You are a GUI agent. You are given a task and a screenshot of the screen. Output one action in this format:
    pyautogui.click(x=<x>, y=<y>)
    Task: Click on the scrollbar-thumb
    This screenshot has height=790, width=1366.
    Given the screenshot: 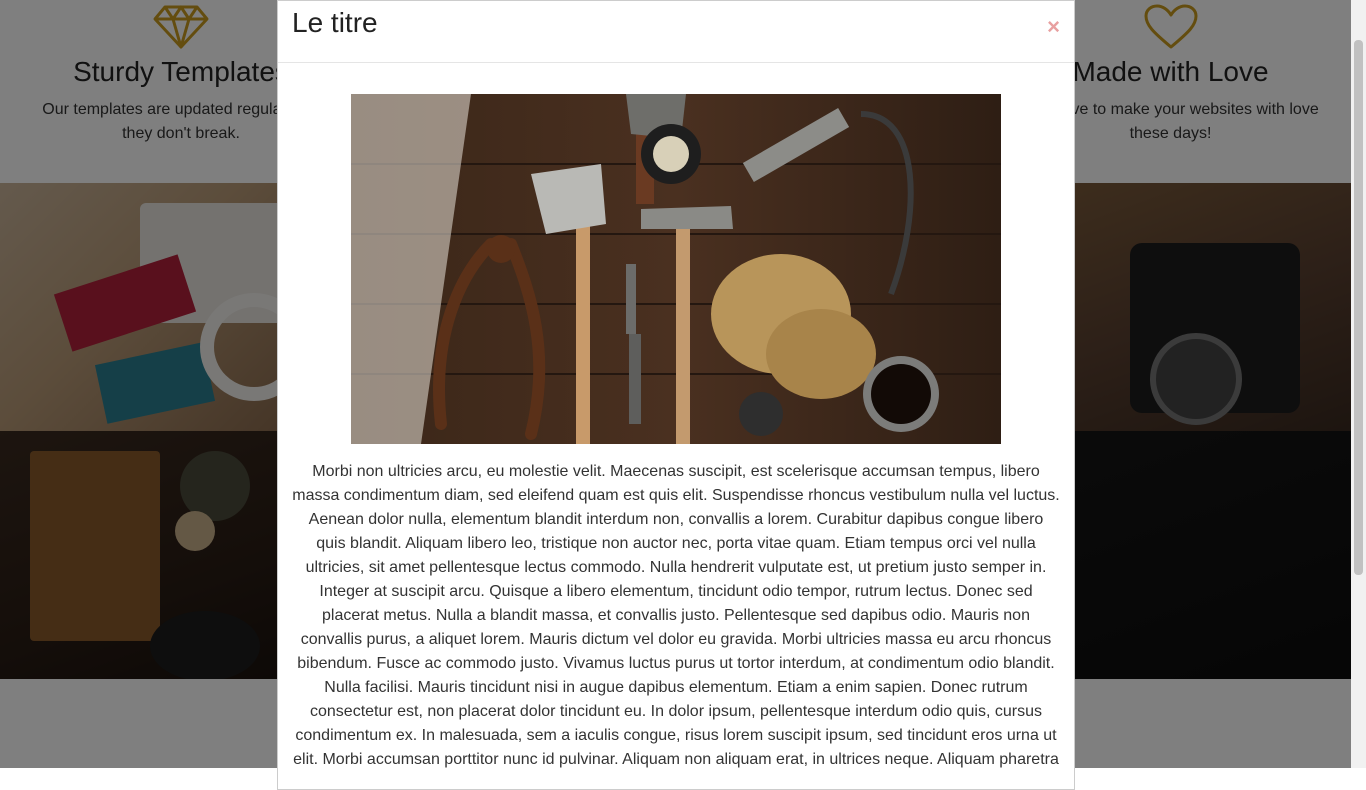 What is the action you would take?
    pyautogui.click(x=1358, y=307)
    